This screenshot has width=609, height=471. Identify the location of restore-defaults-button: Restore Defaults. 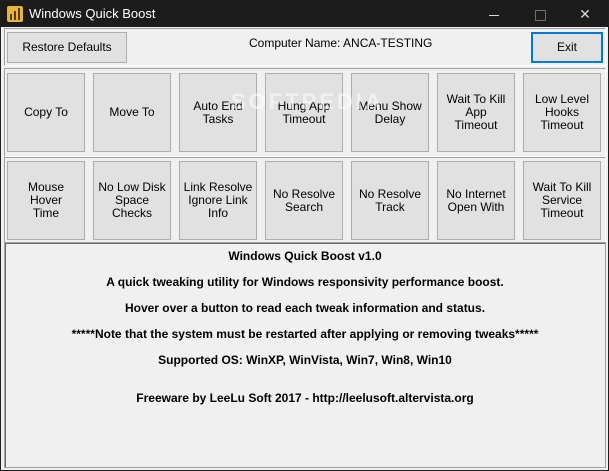
(67, 47).